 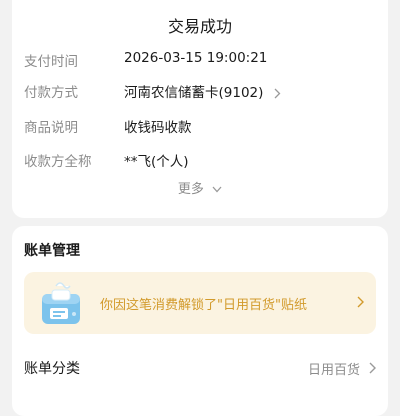 What do you see at coordinates (61, 303) in the screenshot?
I see `sticker-box-icon` at bounding box center [61, 303].